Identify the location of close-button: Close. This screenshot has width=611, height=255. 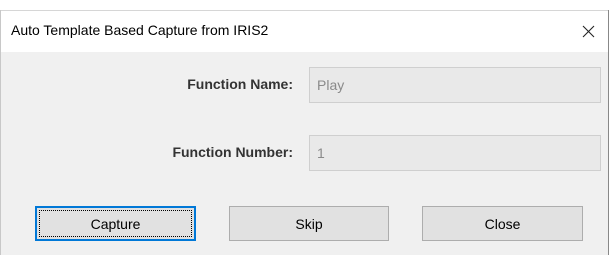
(502, 223).